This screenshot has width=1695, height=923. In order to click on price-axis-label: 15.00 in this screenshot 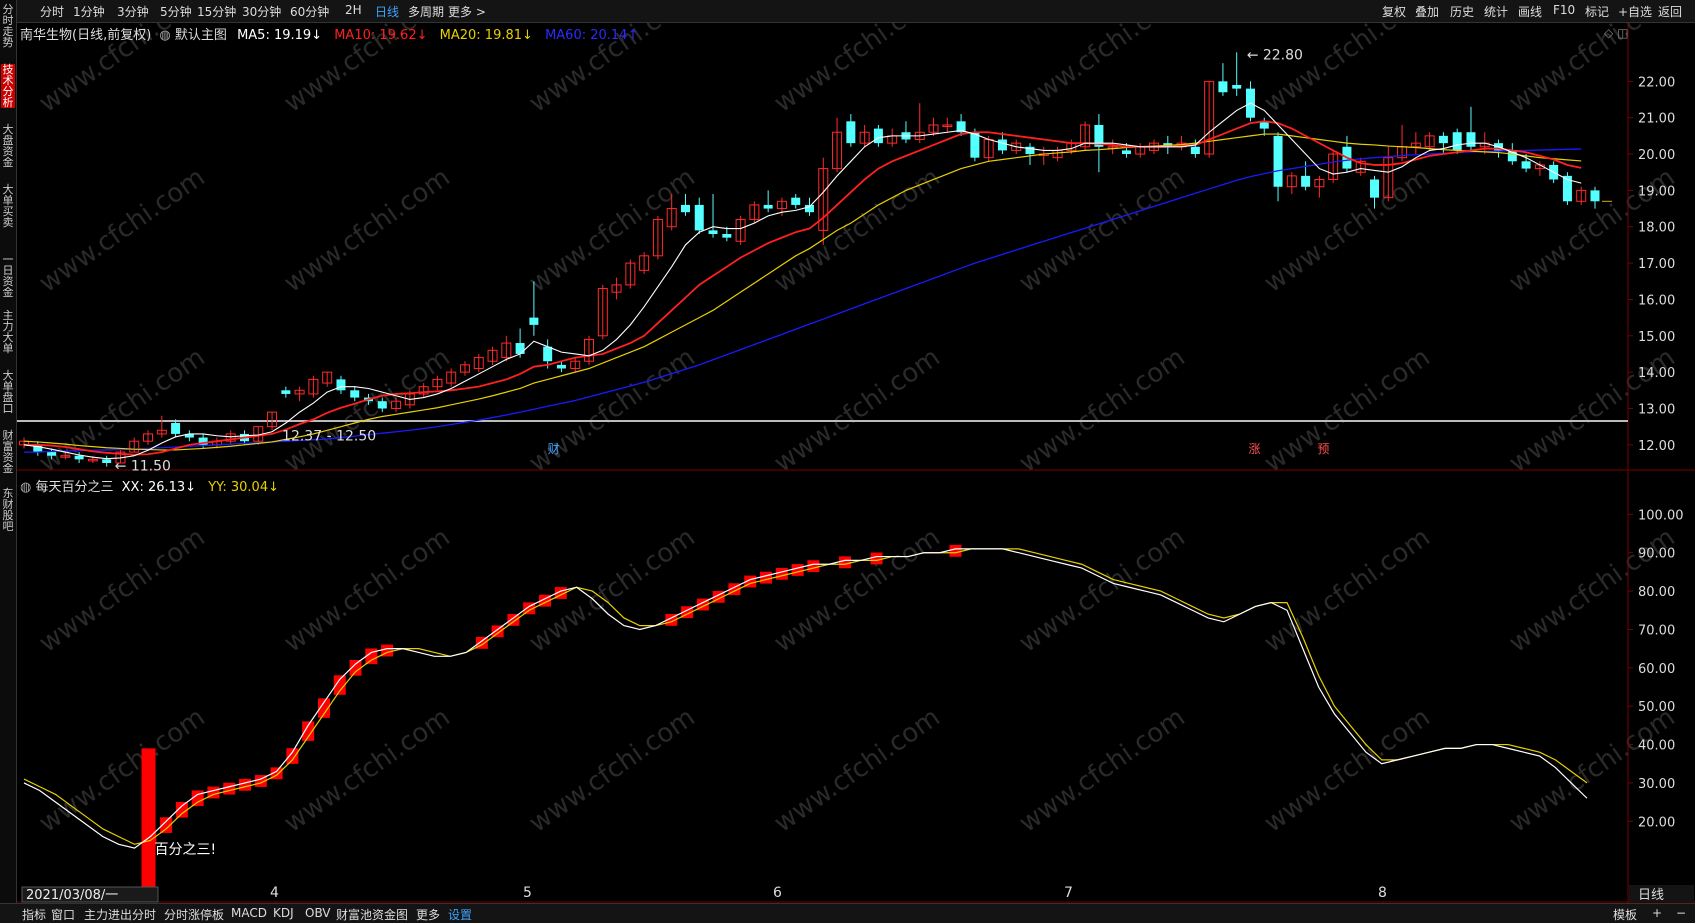, I will do `click(1656, 337)`.